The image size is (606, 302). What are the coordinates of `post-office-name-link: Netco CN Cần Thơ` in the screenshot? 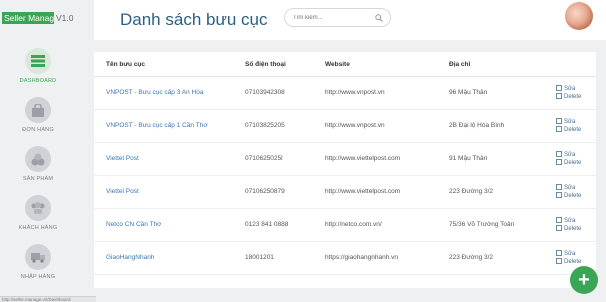 It's located at (169, 225).